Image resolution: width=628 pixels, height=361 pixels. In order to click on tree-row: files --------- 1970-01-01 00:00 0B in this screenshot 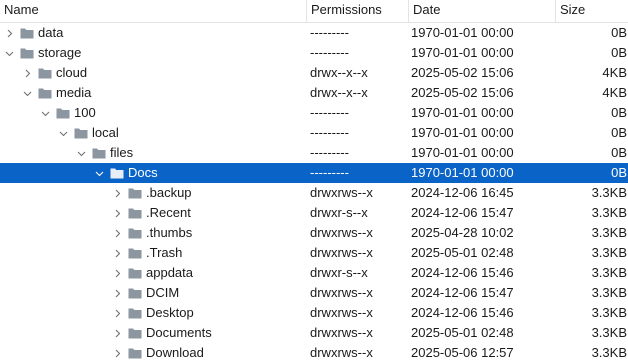, I will do `click(314, 153)`.